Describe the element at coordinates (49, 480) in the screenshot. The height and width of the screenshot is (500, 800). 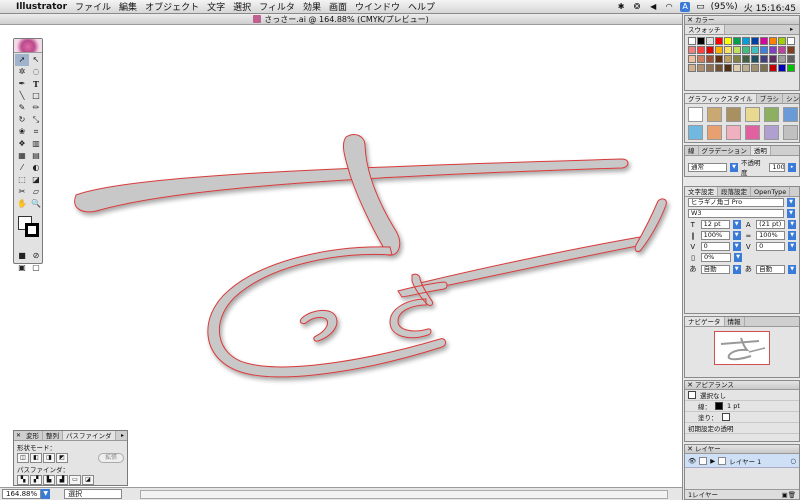
I see `merge-button: ▙` at that location.